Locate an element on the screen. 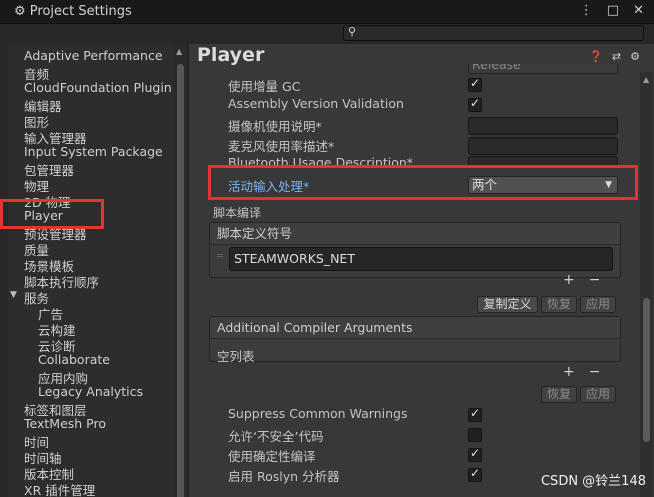 This screenshot has width=654, height=497. title-bar: ⚙ Project Settings ⋮ □ ✕ is located at coordinates (327, 12).